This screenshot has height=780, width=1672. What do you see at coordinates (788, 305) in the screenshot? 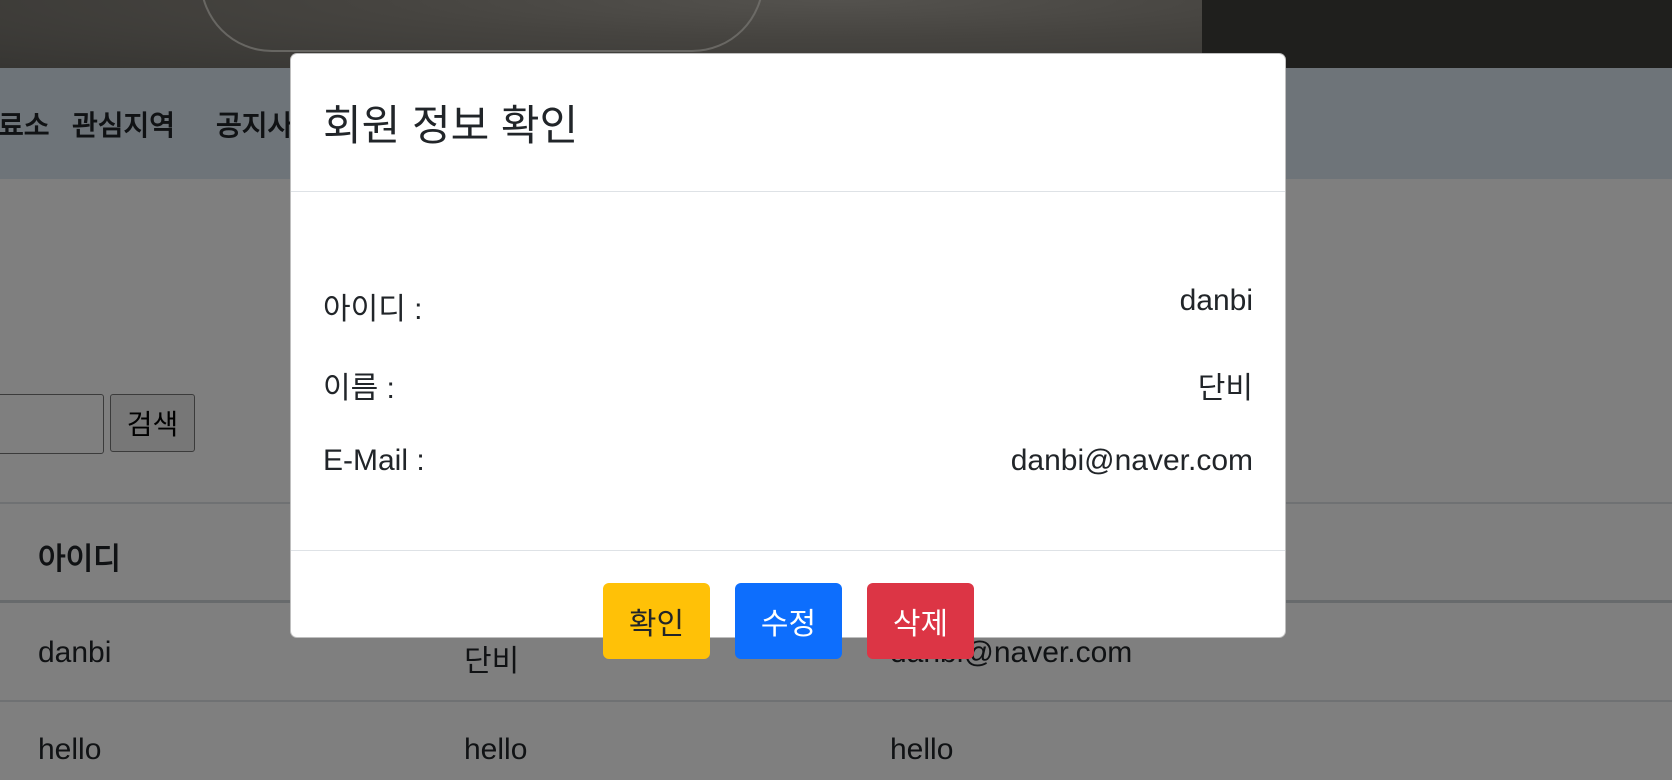
I see `info-row-id: 아이디 : danbi` at bounding box center [788, 305].